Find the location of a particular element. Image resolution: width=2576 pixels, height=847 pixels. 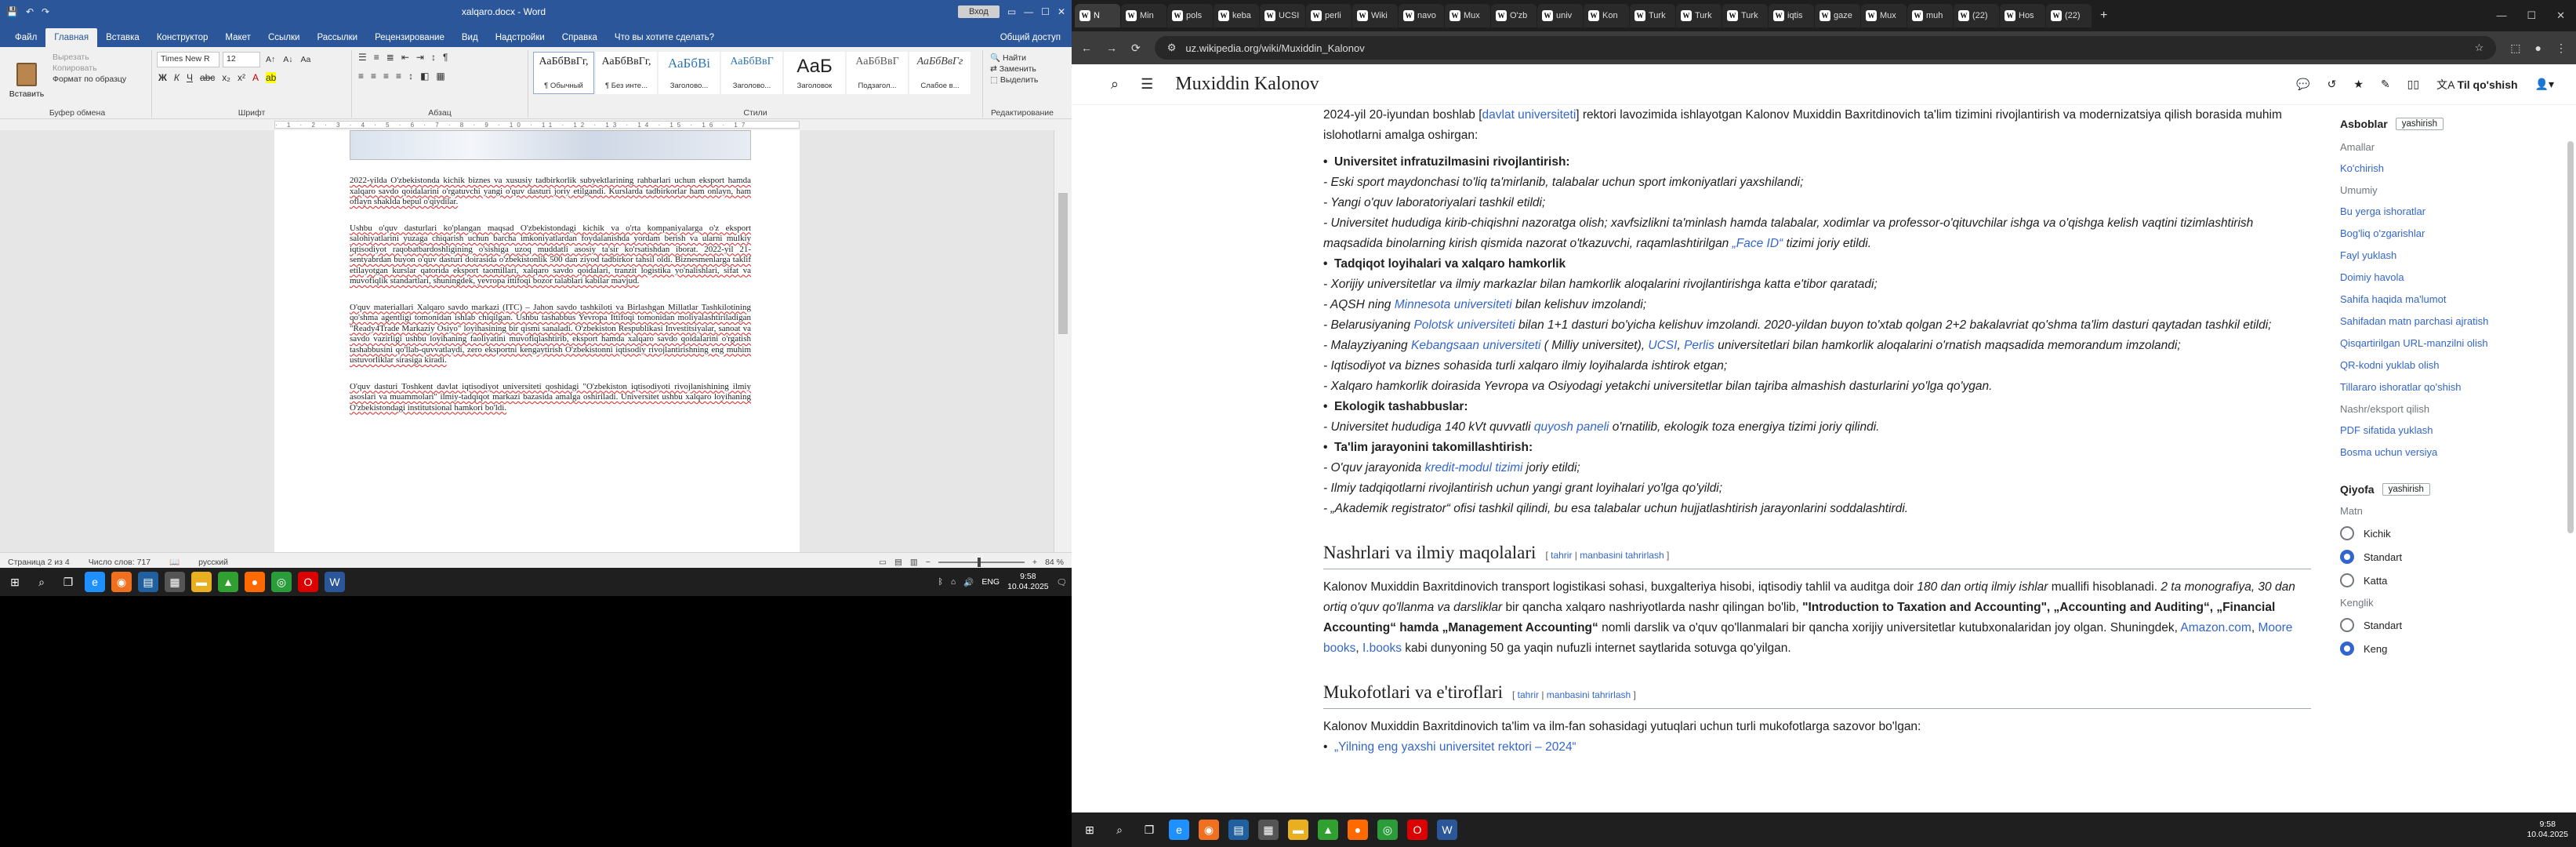

bookmark-star-icon: ☆ is located at coordinates (2479, 48).